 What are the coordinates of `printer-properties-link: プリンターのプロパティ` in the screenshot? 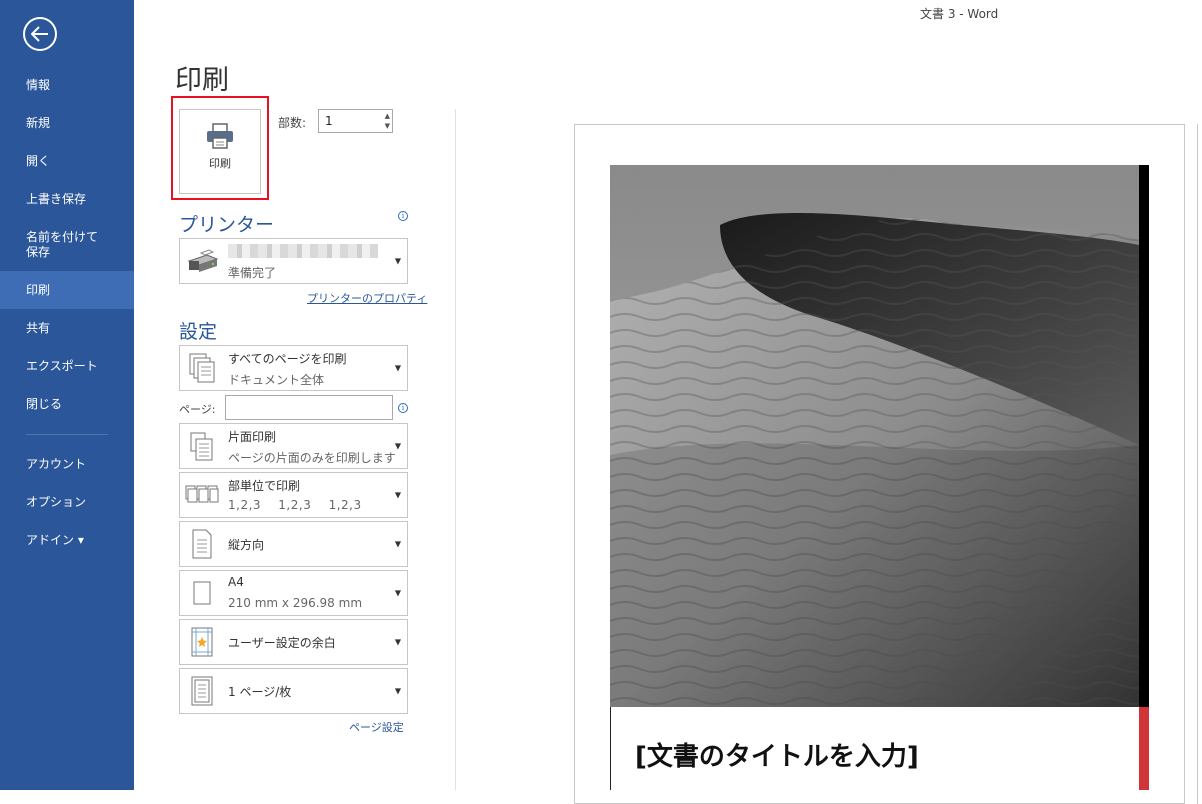 It's located at (367, 298).